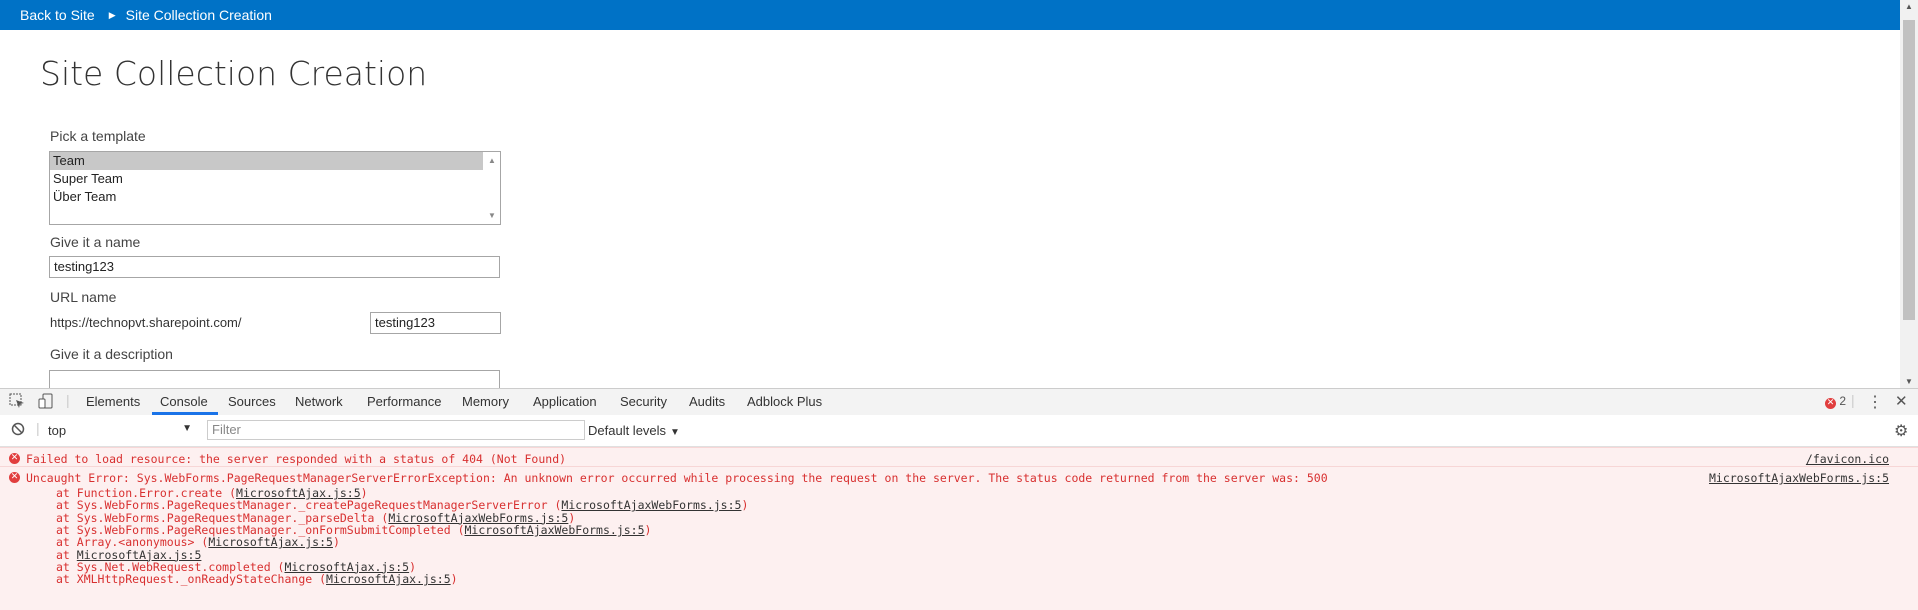  I want to click on url-label: URL name, so click(83, 297).